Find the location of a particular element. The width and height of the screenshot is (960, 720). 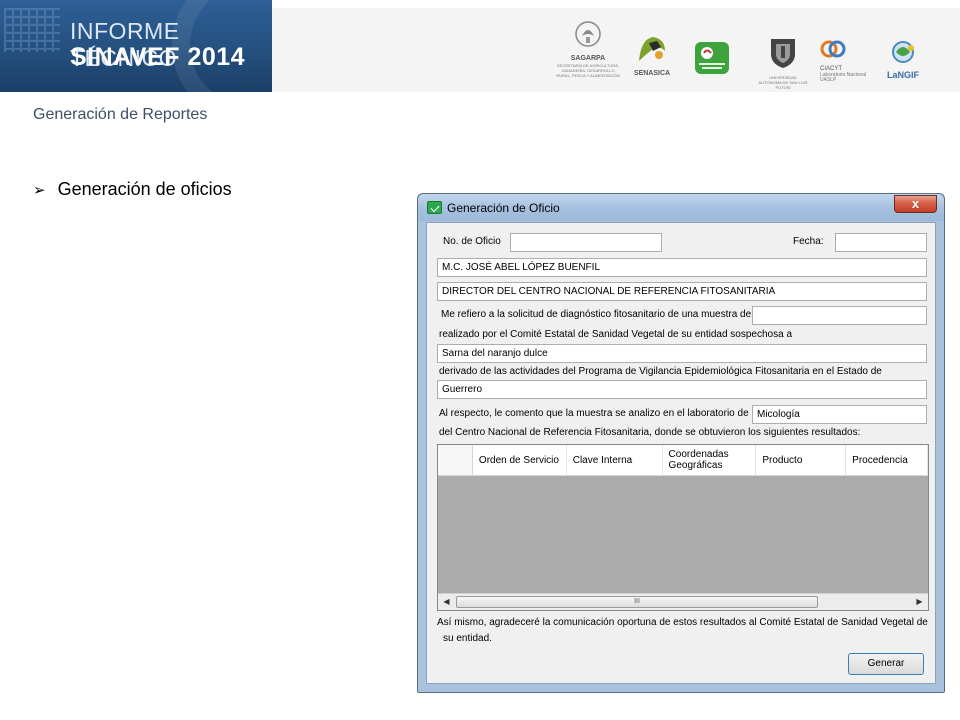

banner-grid-decoration is located at coordinates (32, 30).